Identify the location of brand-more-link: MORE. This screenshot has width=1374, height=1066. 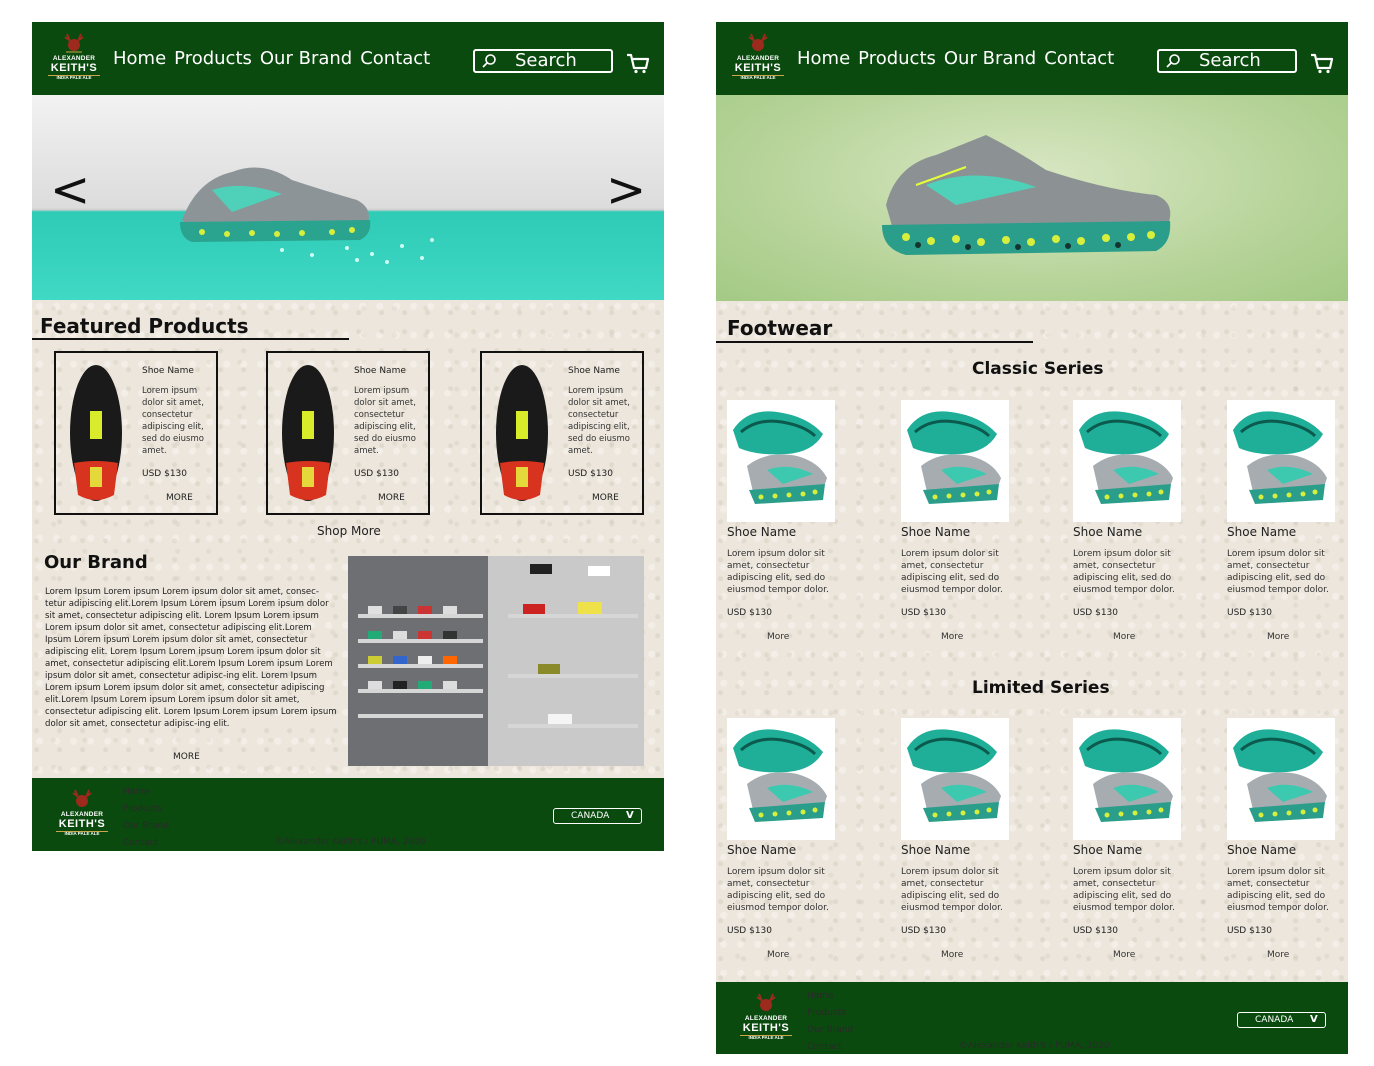
(186, 757).